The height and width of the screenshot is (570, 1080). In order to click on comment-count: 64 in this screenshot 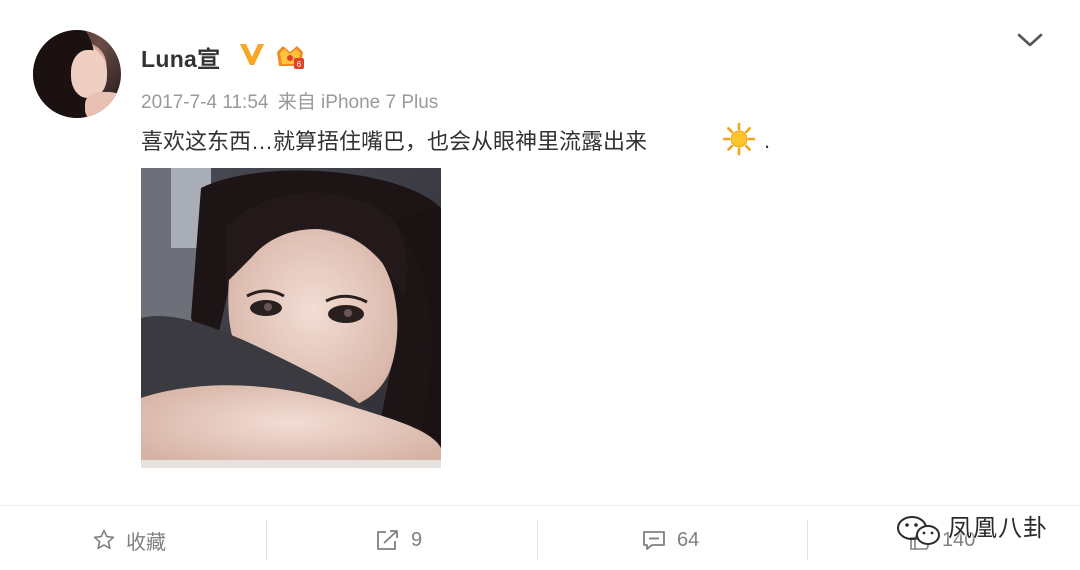, I will do `click(688, 539)`.